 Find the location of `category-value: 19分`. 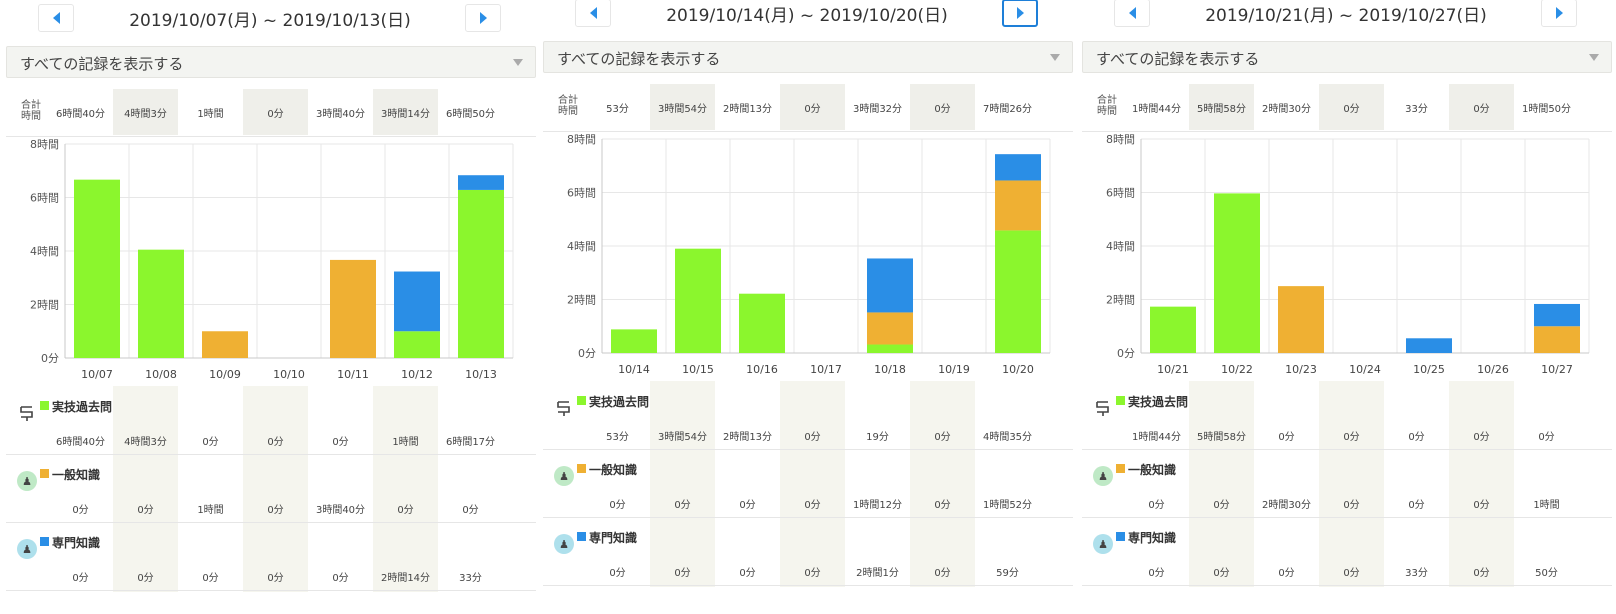

category-value: 19分 is located at coordinates (877, 437).